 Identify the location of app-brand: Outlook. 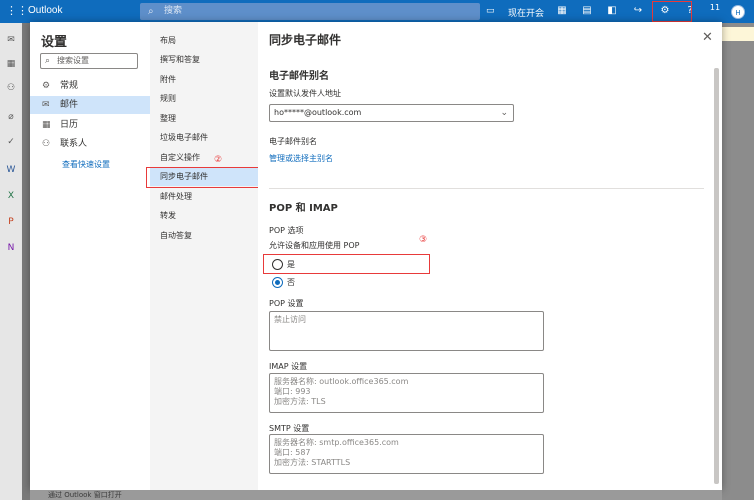
(45, 10).